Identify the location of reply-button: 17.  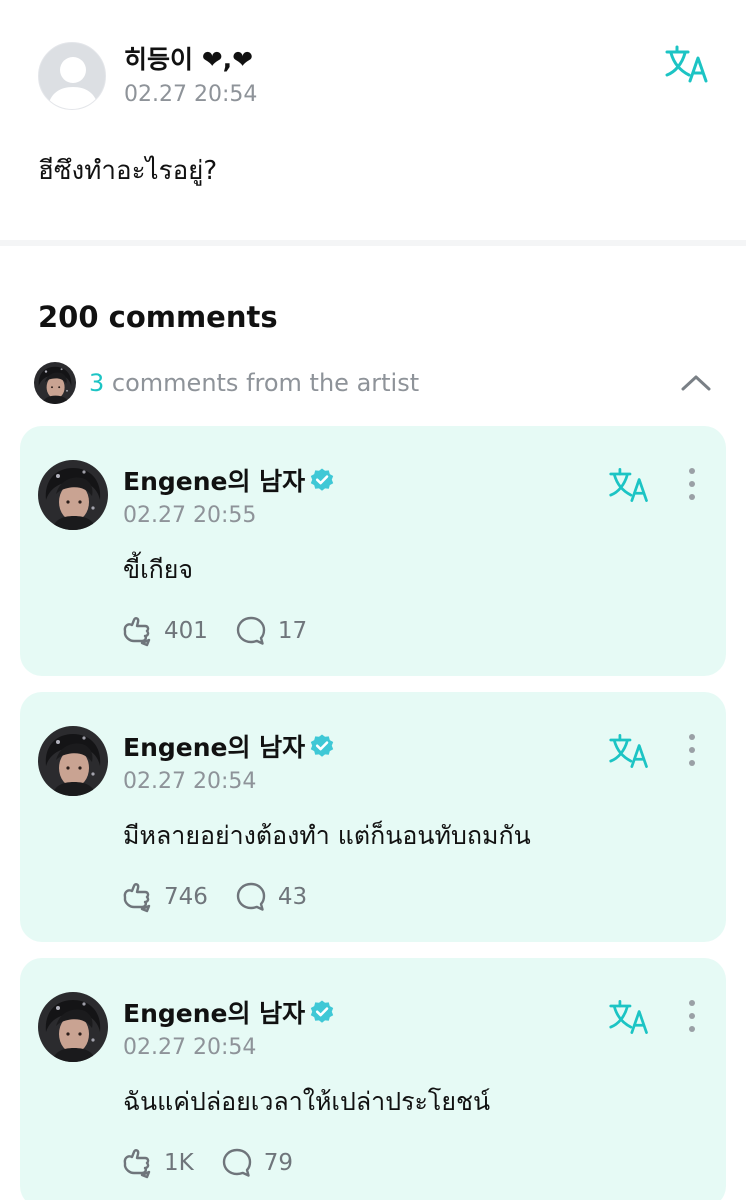
(270, 631).